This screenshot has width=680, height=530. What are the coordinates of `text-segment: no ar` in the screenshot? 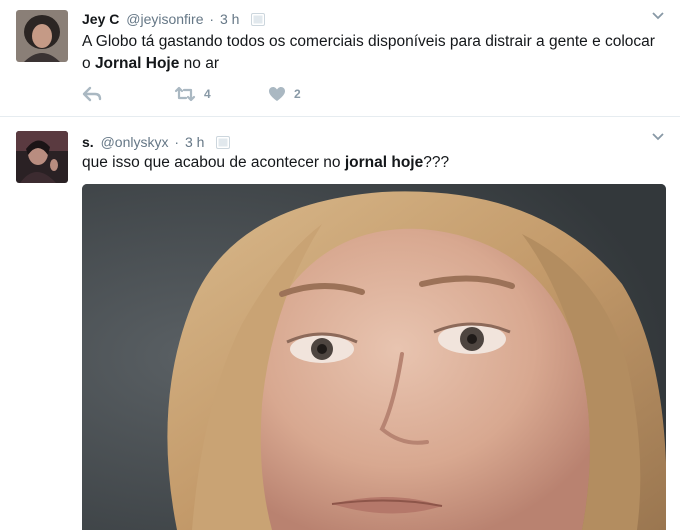 It's located at (199, 63).